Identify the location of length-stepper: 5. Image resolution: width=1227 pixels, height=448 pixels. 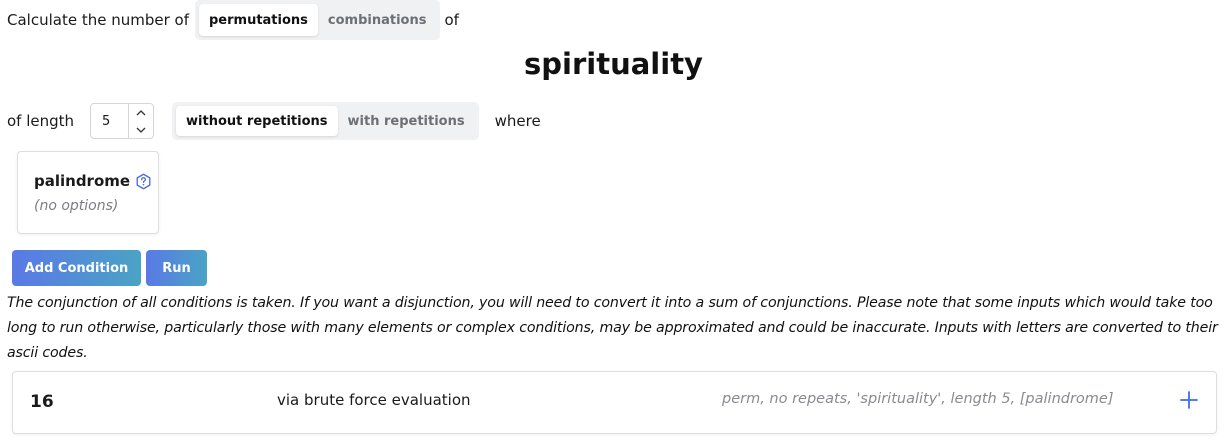
(122, 121).